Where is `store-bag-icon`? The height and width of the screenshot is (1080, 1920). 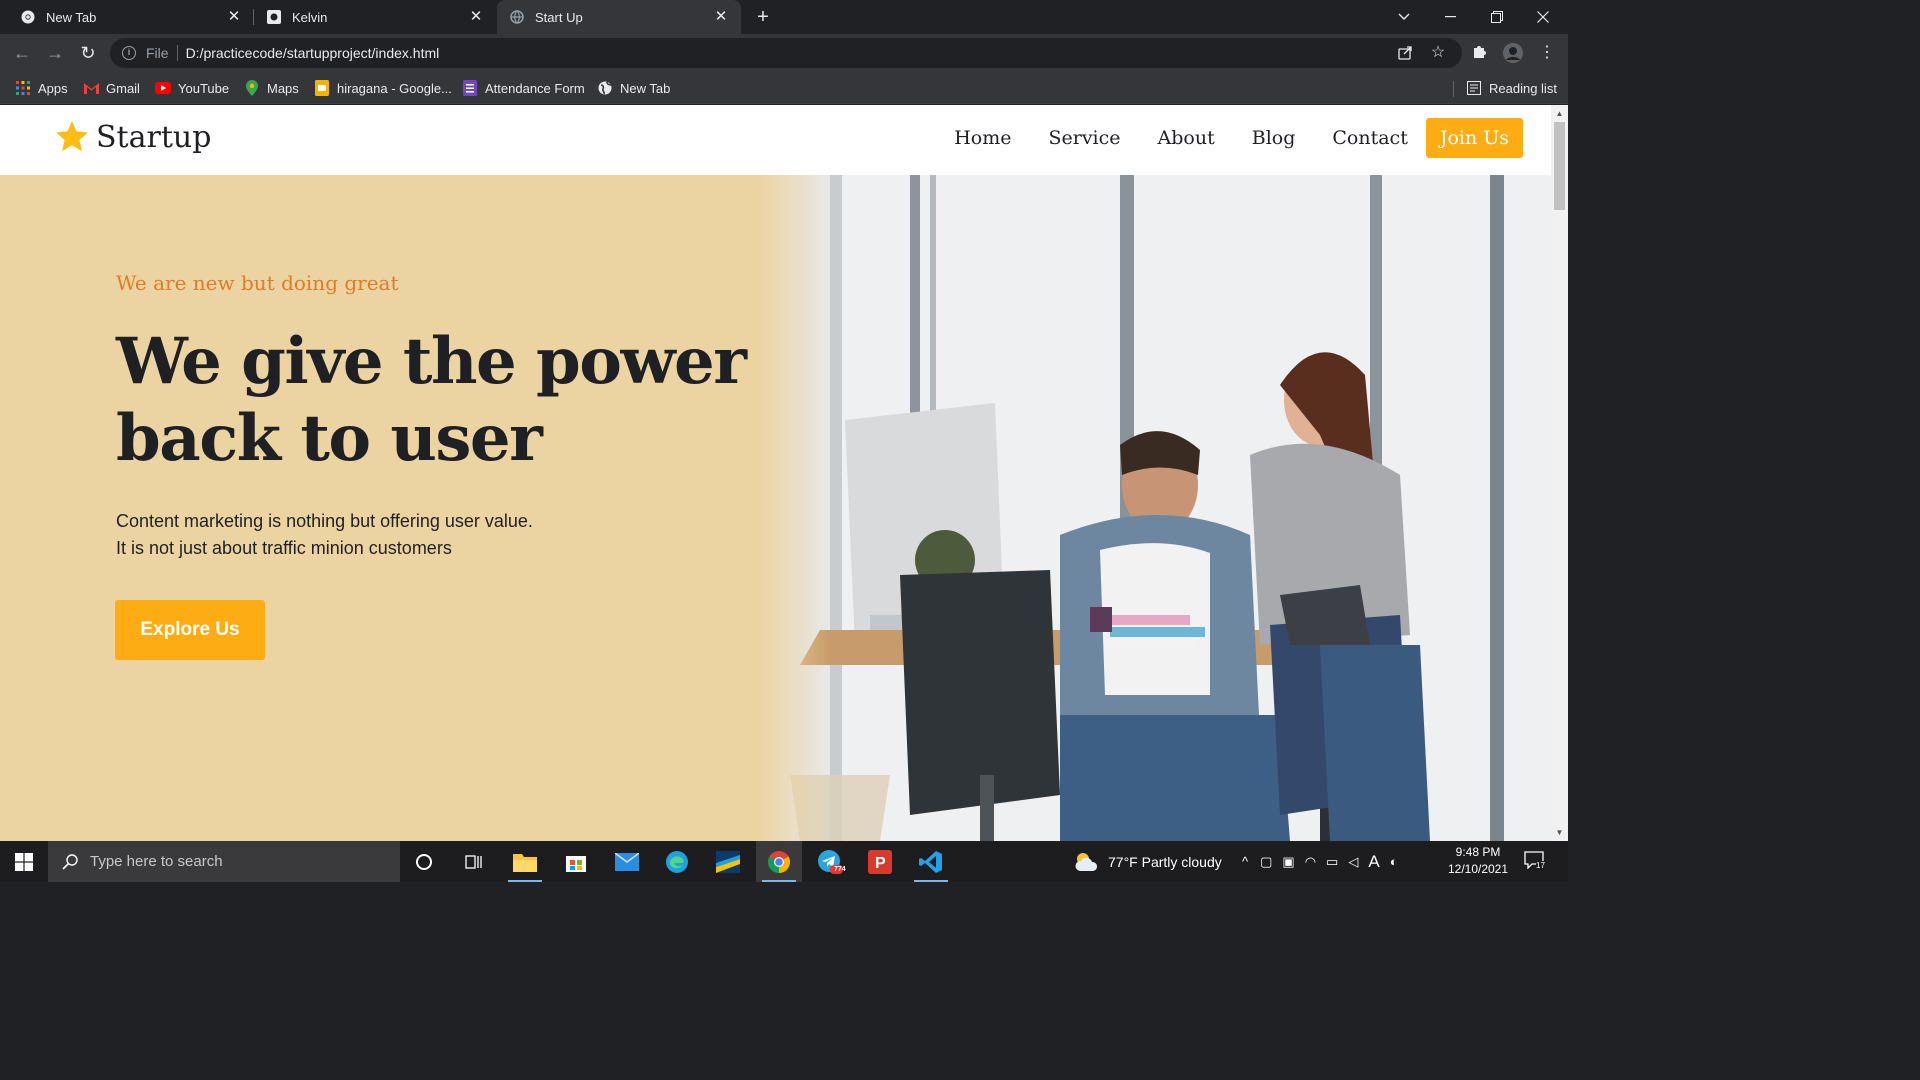 store-bag-icon is located at coordinates (576, 863).